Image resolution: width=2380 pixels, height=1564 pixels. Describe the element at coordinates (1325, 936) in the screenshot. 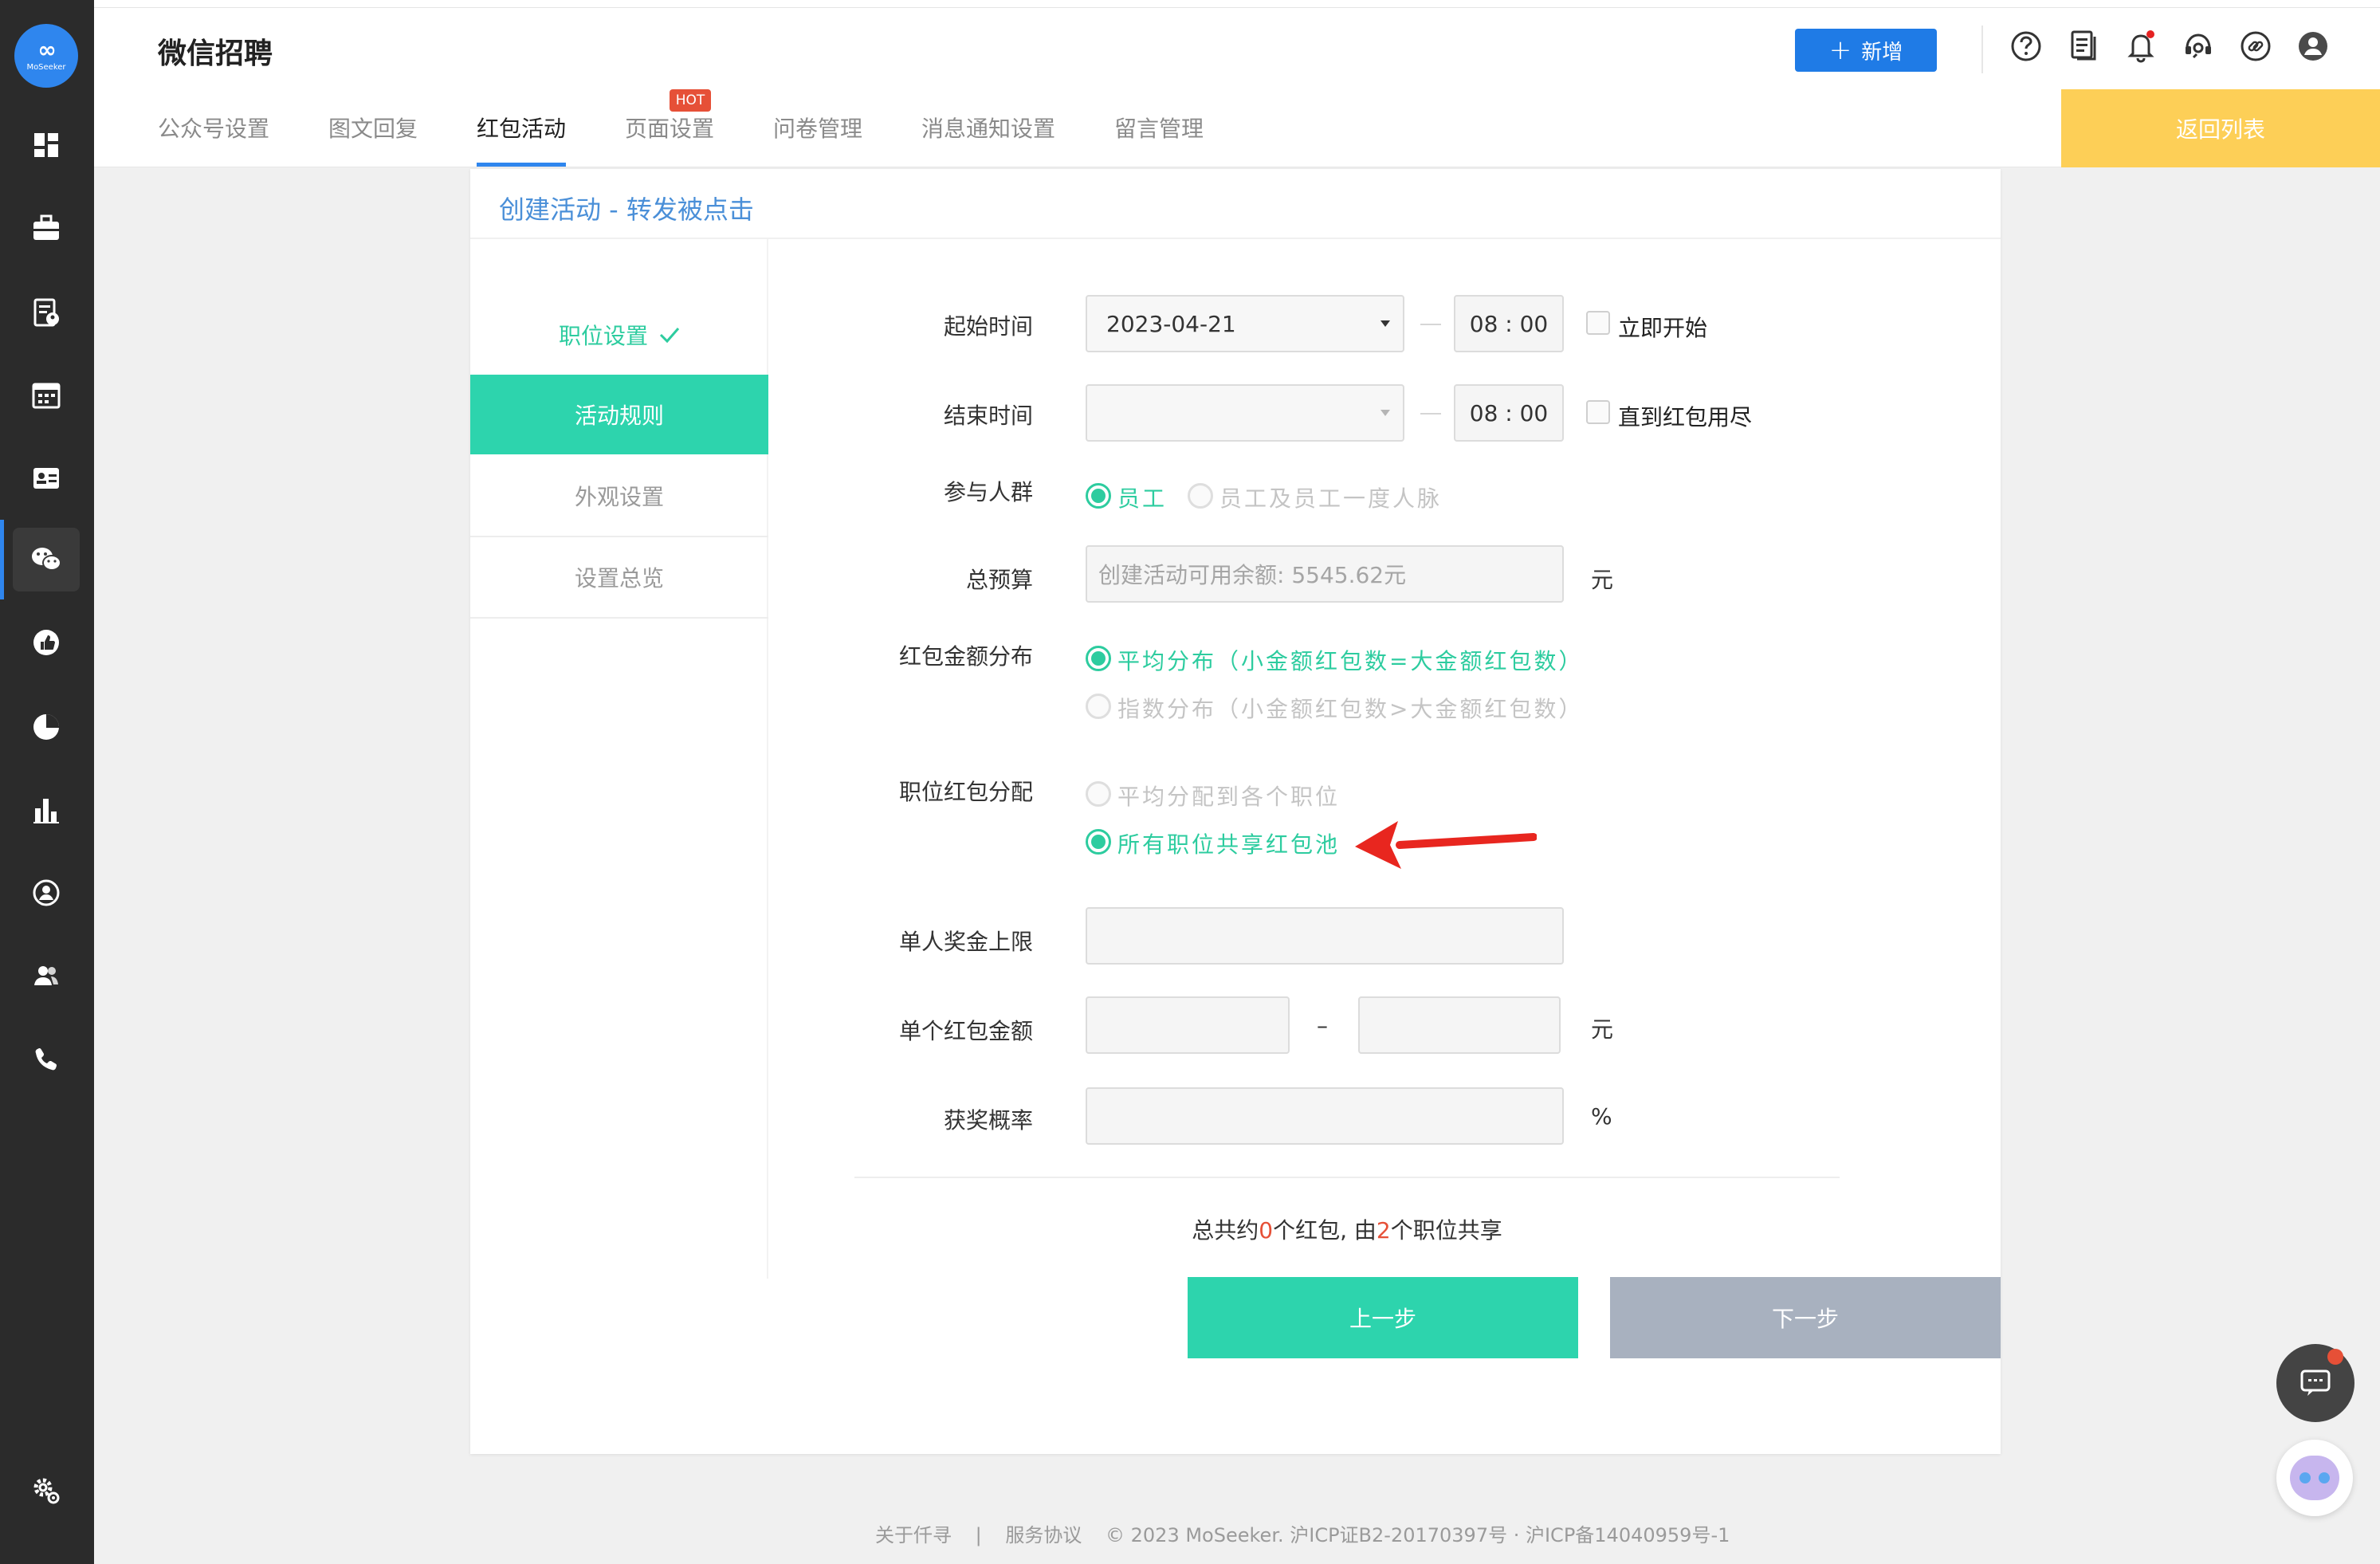

I see `max-per-person-input` at that location.